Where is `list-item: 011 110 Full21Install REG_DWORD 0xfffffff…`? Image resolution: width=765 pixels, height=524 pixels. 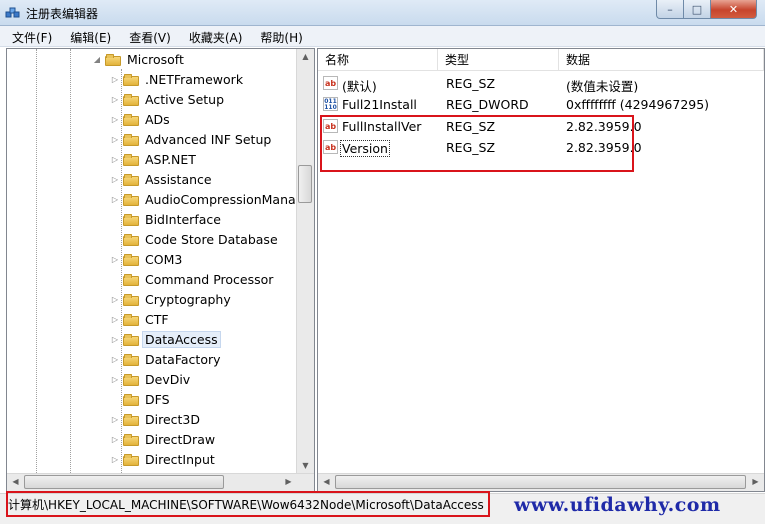
list-item: 011 110 Full21Install REG_DWORD 0xfffffff… is located at coordinates (533, 105).